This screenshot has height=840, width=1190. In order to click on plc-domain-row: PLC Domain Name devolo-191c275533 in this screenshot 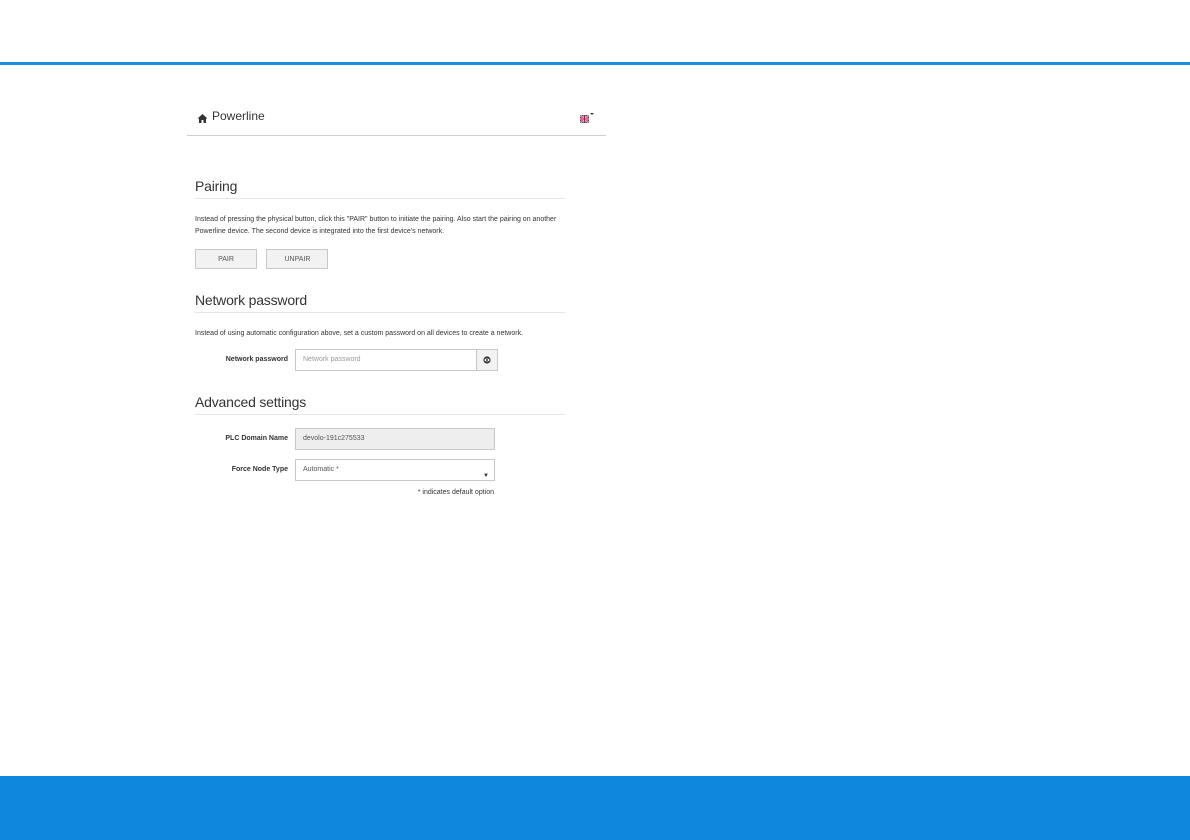, I will do `click(380, 439)`.